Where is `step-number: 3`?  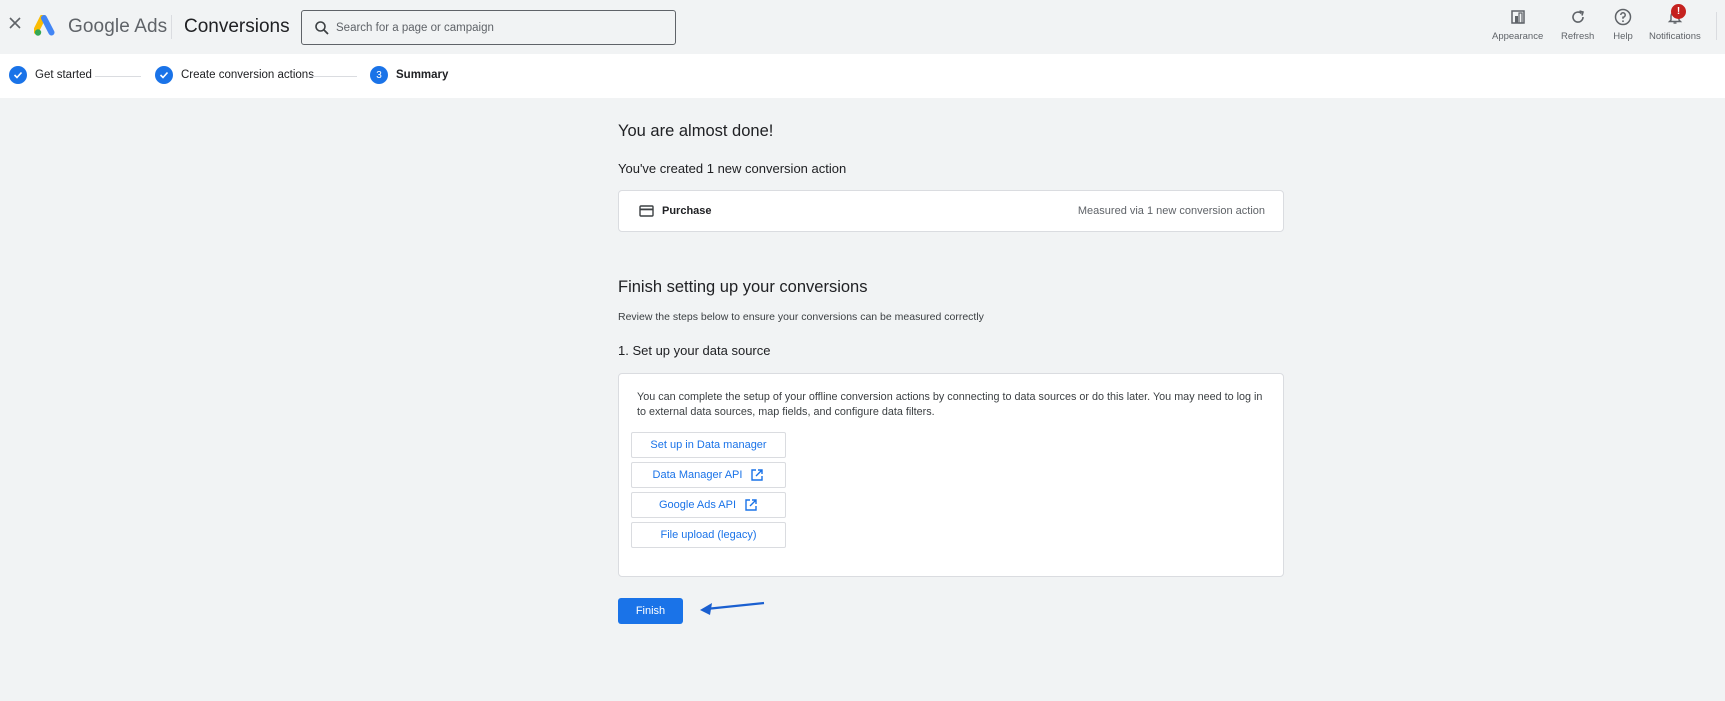 step-number: 3 is located at coordinates (379, 75).